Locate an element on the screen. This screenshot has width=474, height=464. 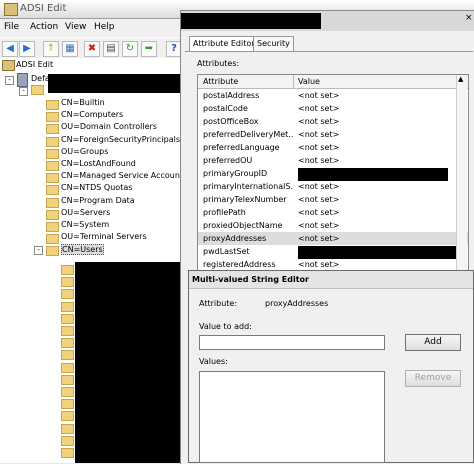
add-button: Add is located at coordinates (433, 342).